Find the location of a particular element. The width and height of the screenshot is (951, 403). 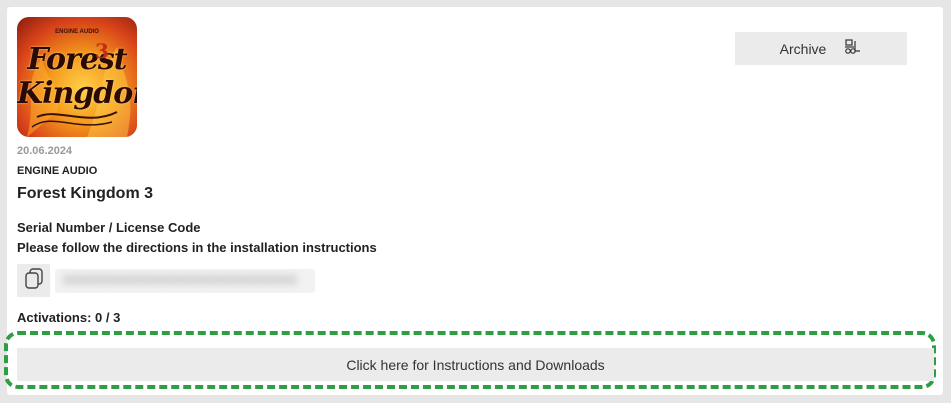

serial-number-blurred: XXXXXXXXXXXXXXXXXXXXXXXXXXXXXX is located at coordinates (185, 281).